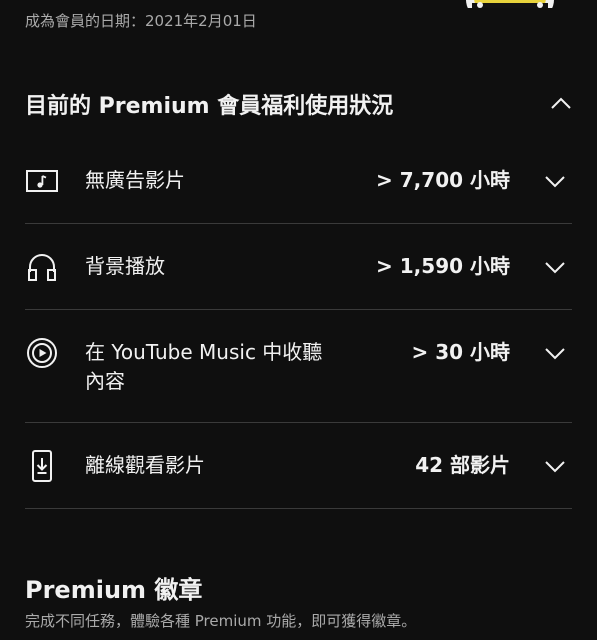 This screenshot has height=640, width=597. I want to click on benefit-value-youtube-music: > 30 小時, so click(460, 352).